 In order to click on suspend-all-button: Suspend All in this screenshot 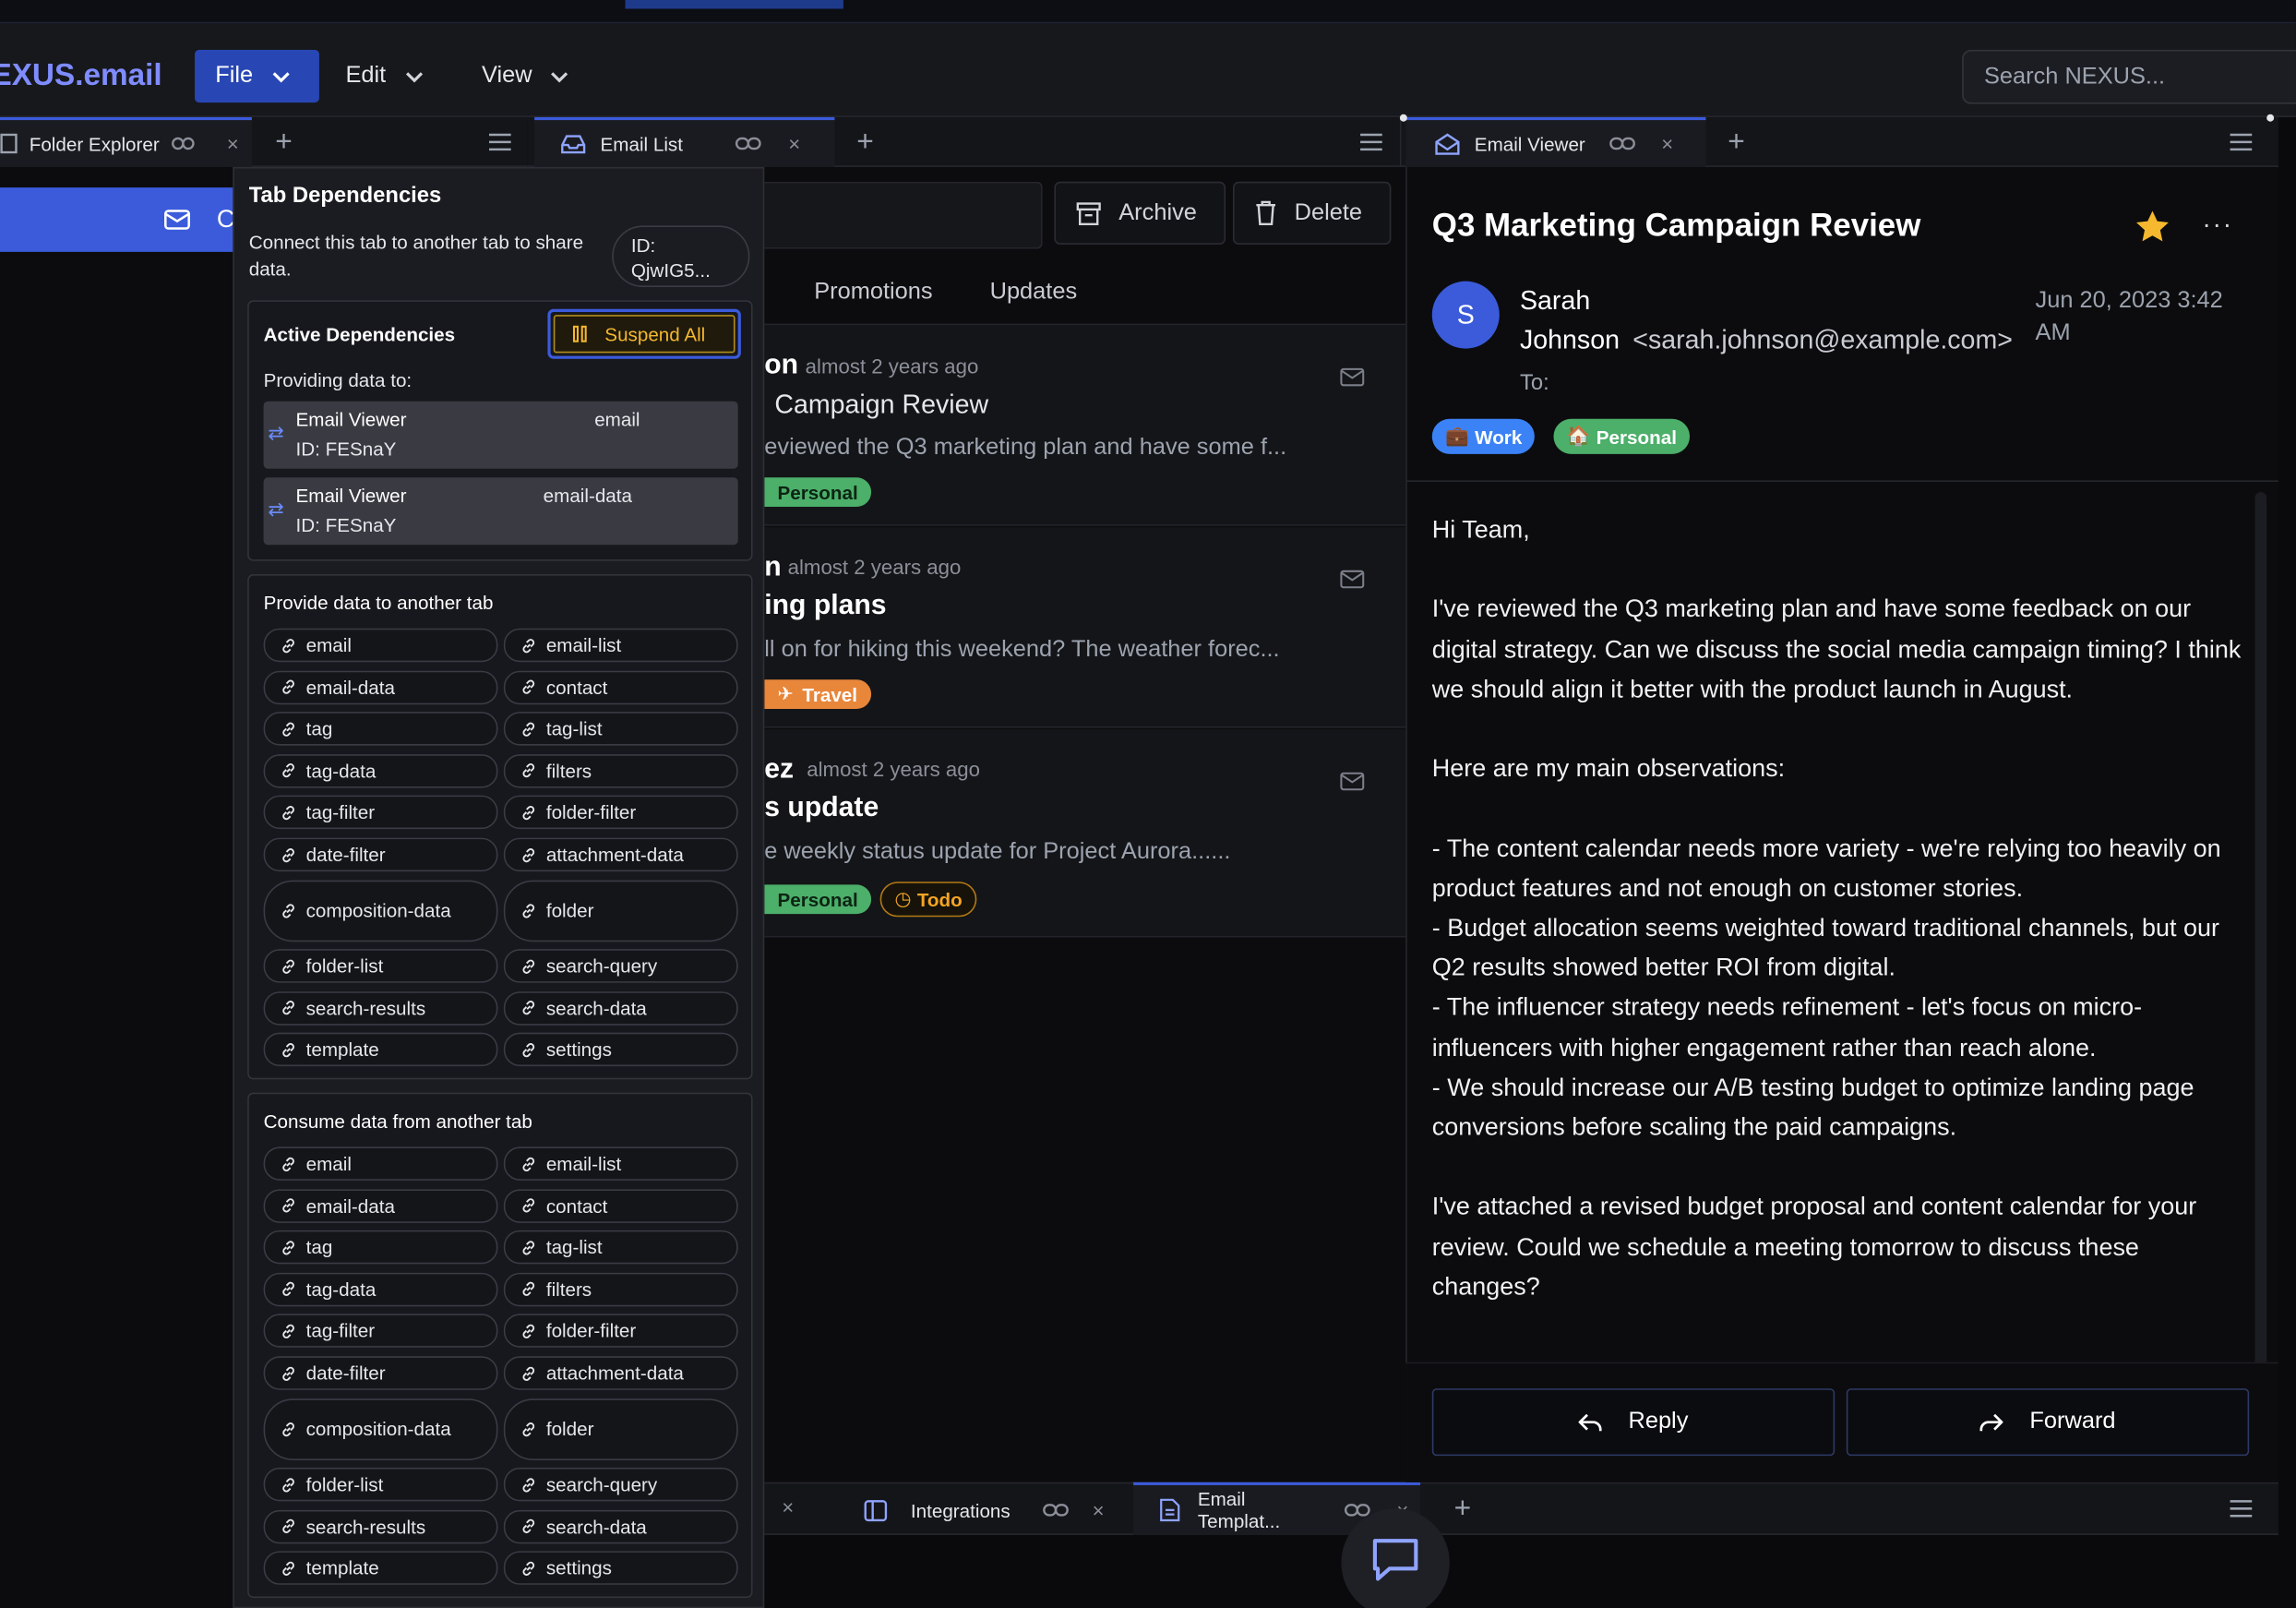, I will do `click(644, 333)`.